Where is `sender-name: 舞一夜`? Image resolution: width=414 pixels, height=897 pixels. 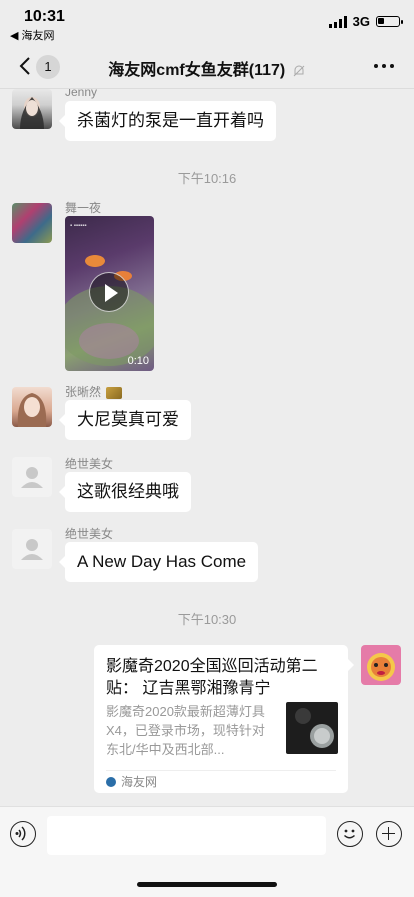 sender-name: 舞一夜 is located at coordinates (83, 208).